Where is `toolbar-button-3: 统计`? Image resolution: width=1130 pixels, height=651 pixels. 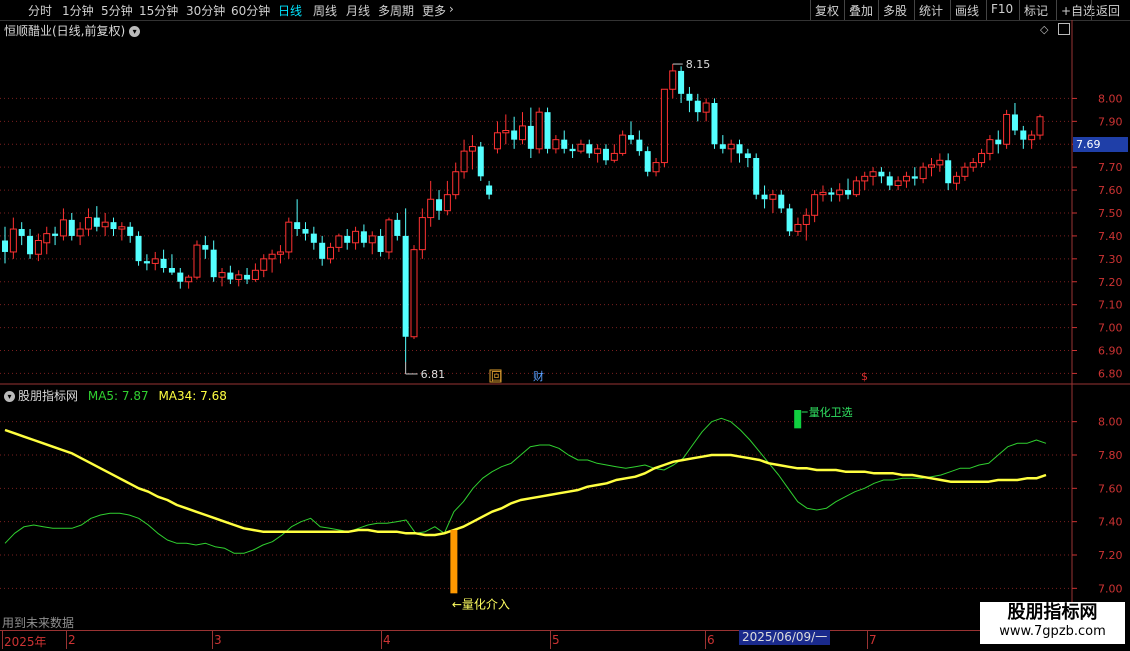
toolbar-button-3: 统计 is located at coordinates (931, 10).